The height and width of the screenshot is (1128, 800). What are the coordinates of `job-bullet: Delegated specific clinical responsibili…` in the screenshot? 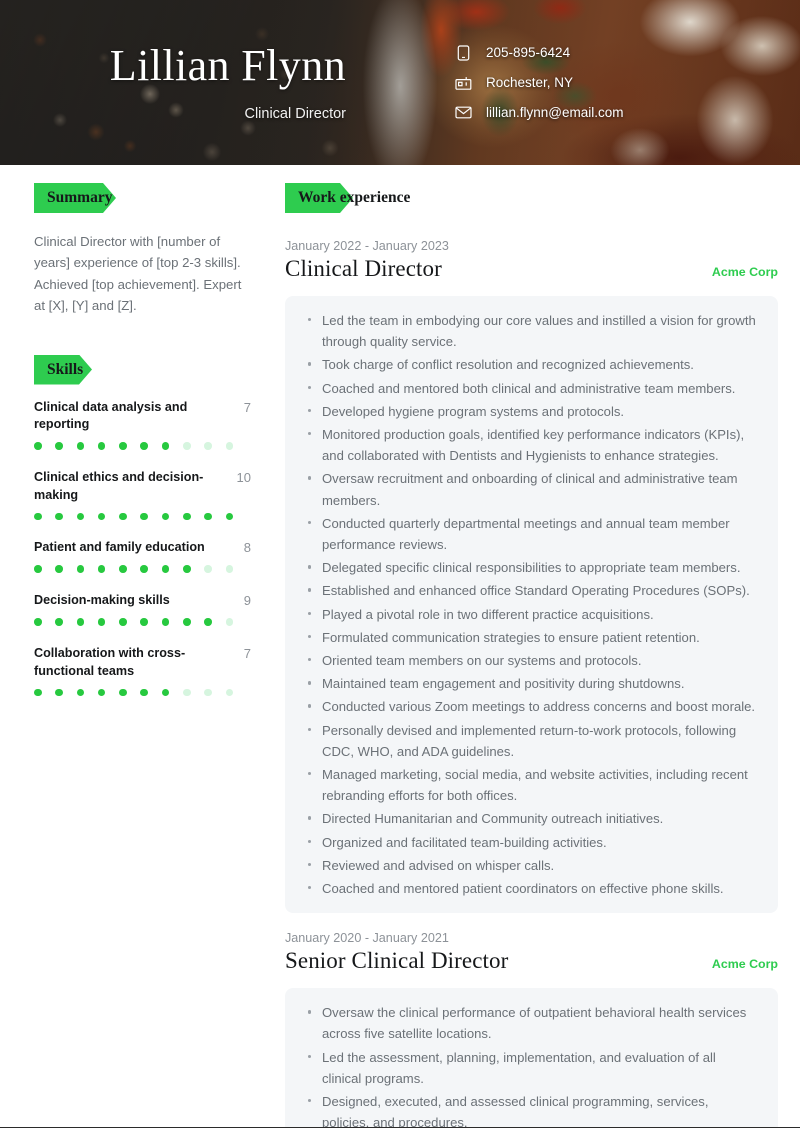 It's located at (529, 567).